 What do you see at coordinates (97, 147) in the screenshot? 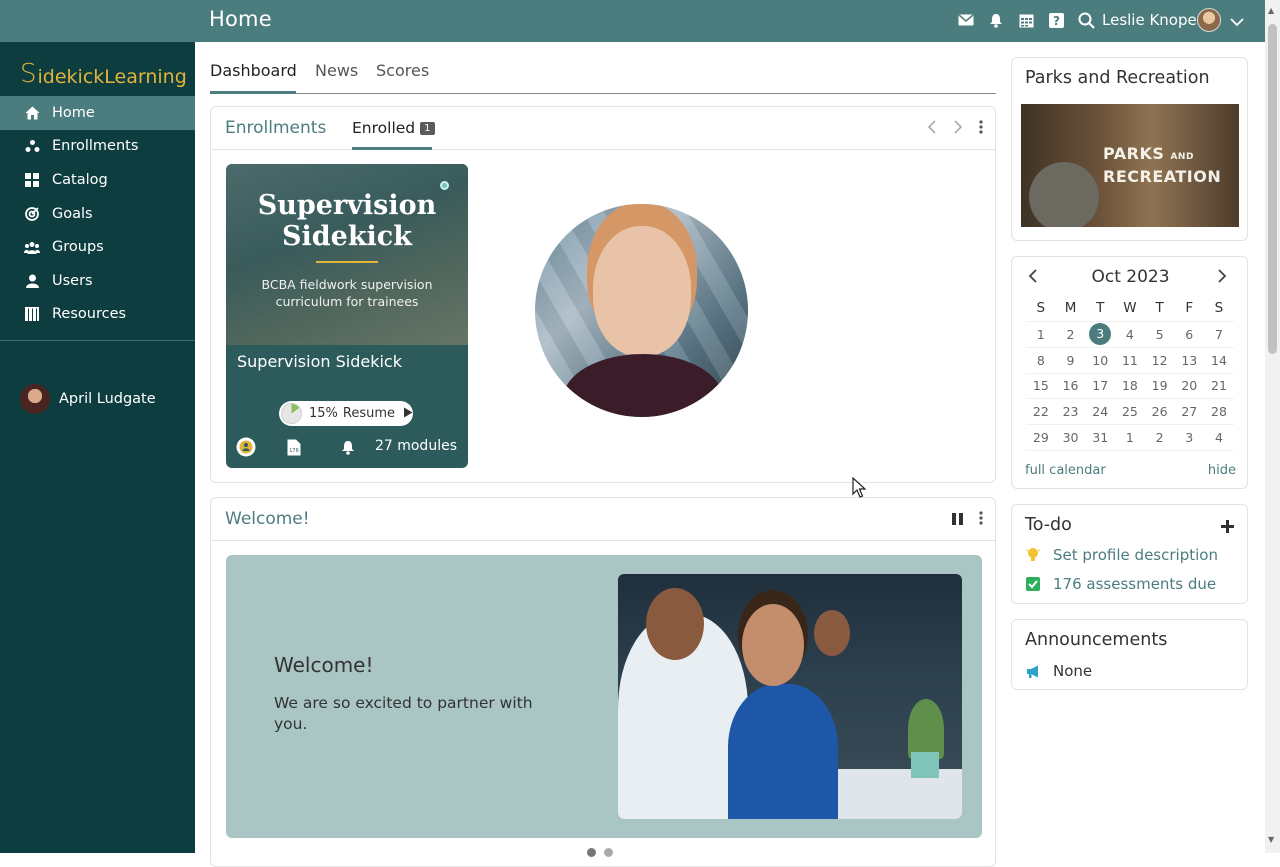
I see `sidebar-item-enrollments: Enrollments` at bounding box center [97, 147].